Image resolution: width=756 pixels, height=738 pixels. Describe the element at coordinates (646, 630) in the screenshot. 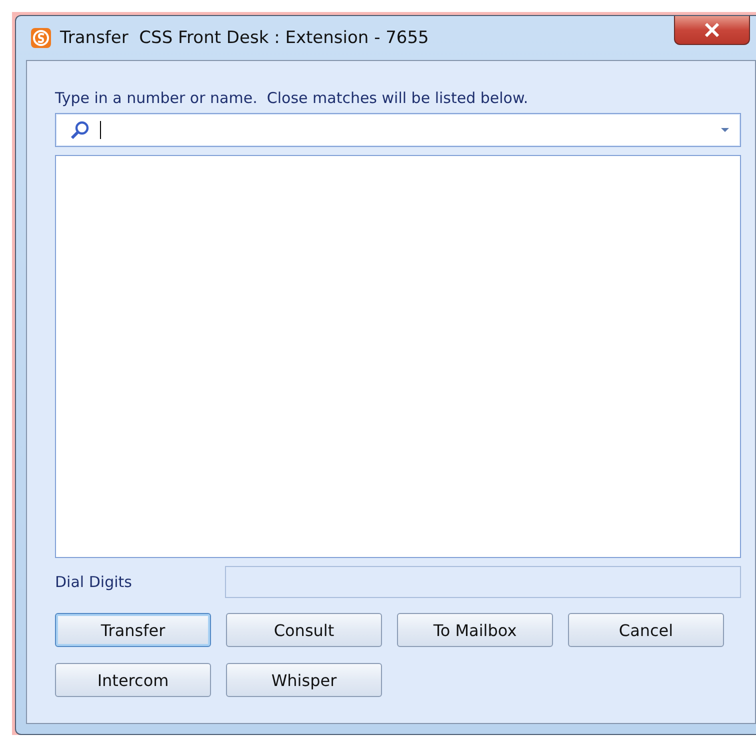

I see `dialog-button: Cancel` at that location.